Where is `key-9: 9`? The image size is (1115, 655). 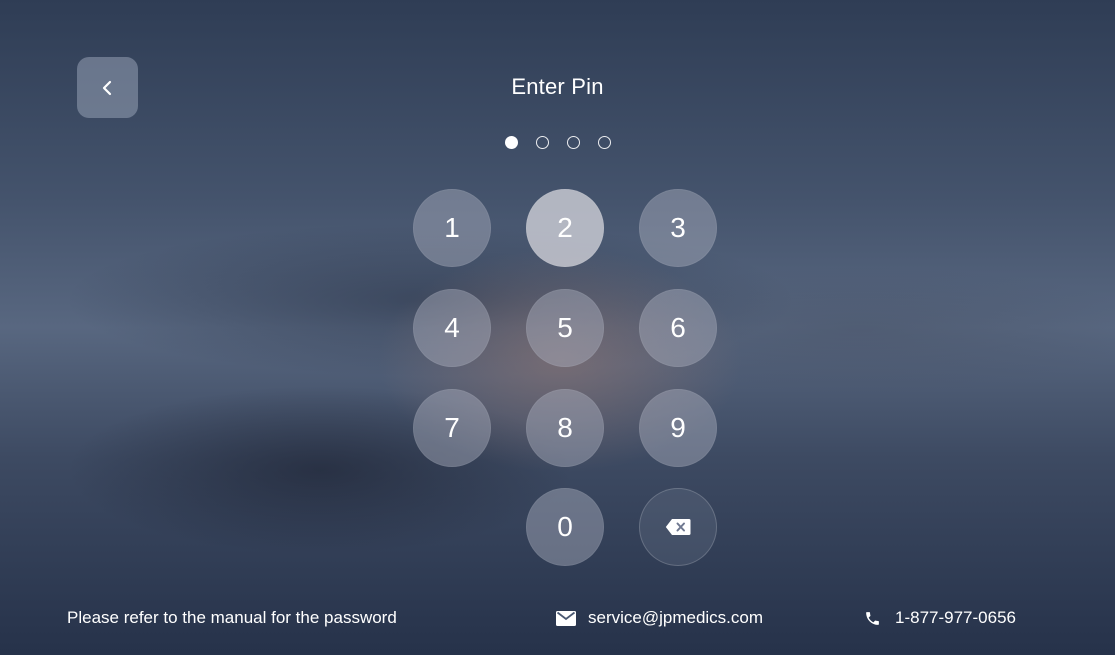
key-9: 9 is located at coordinates (678, 428).